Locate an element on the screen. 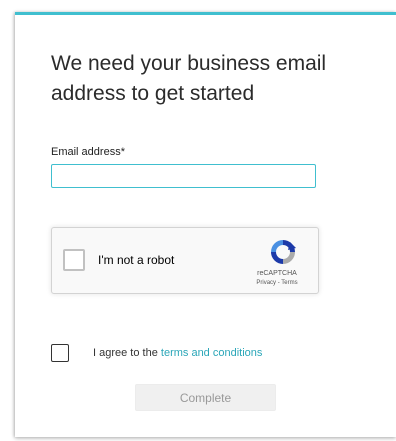  recaptcha-links: Privacy - Terms is located at coordinates (277, 283).